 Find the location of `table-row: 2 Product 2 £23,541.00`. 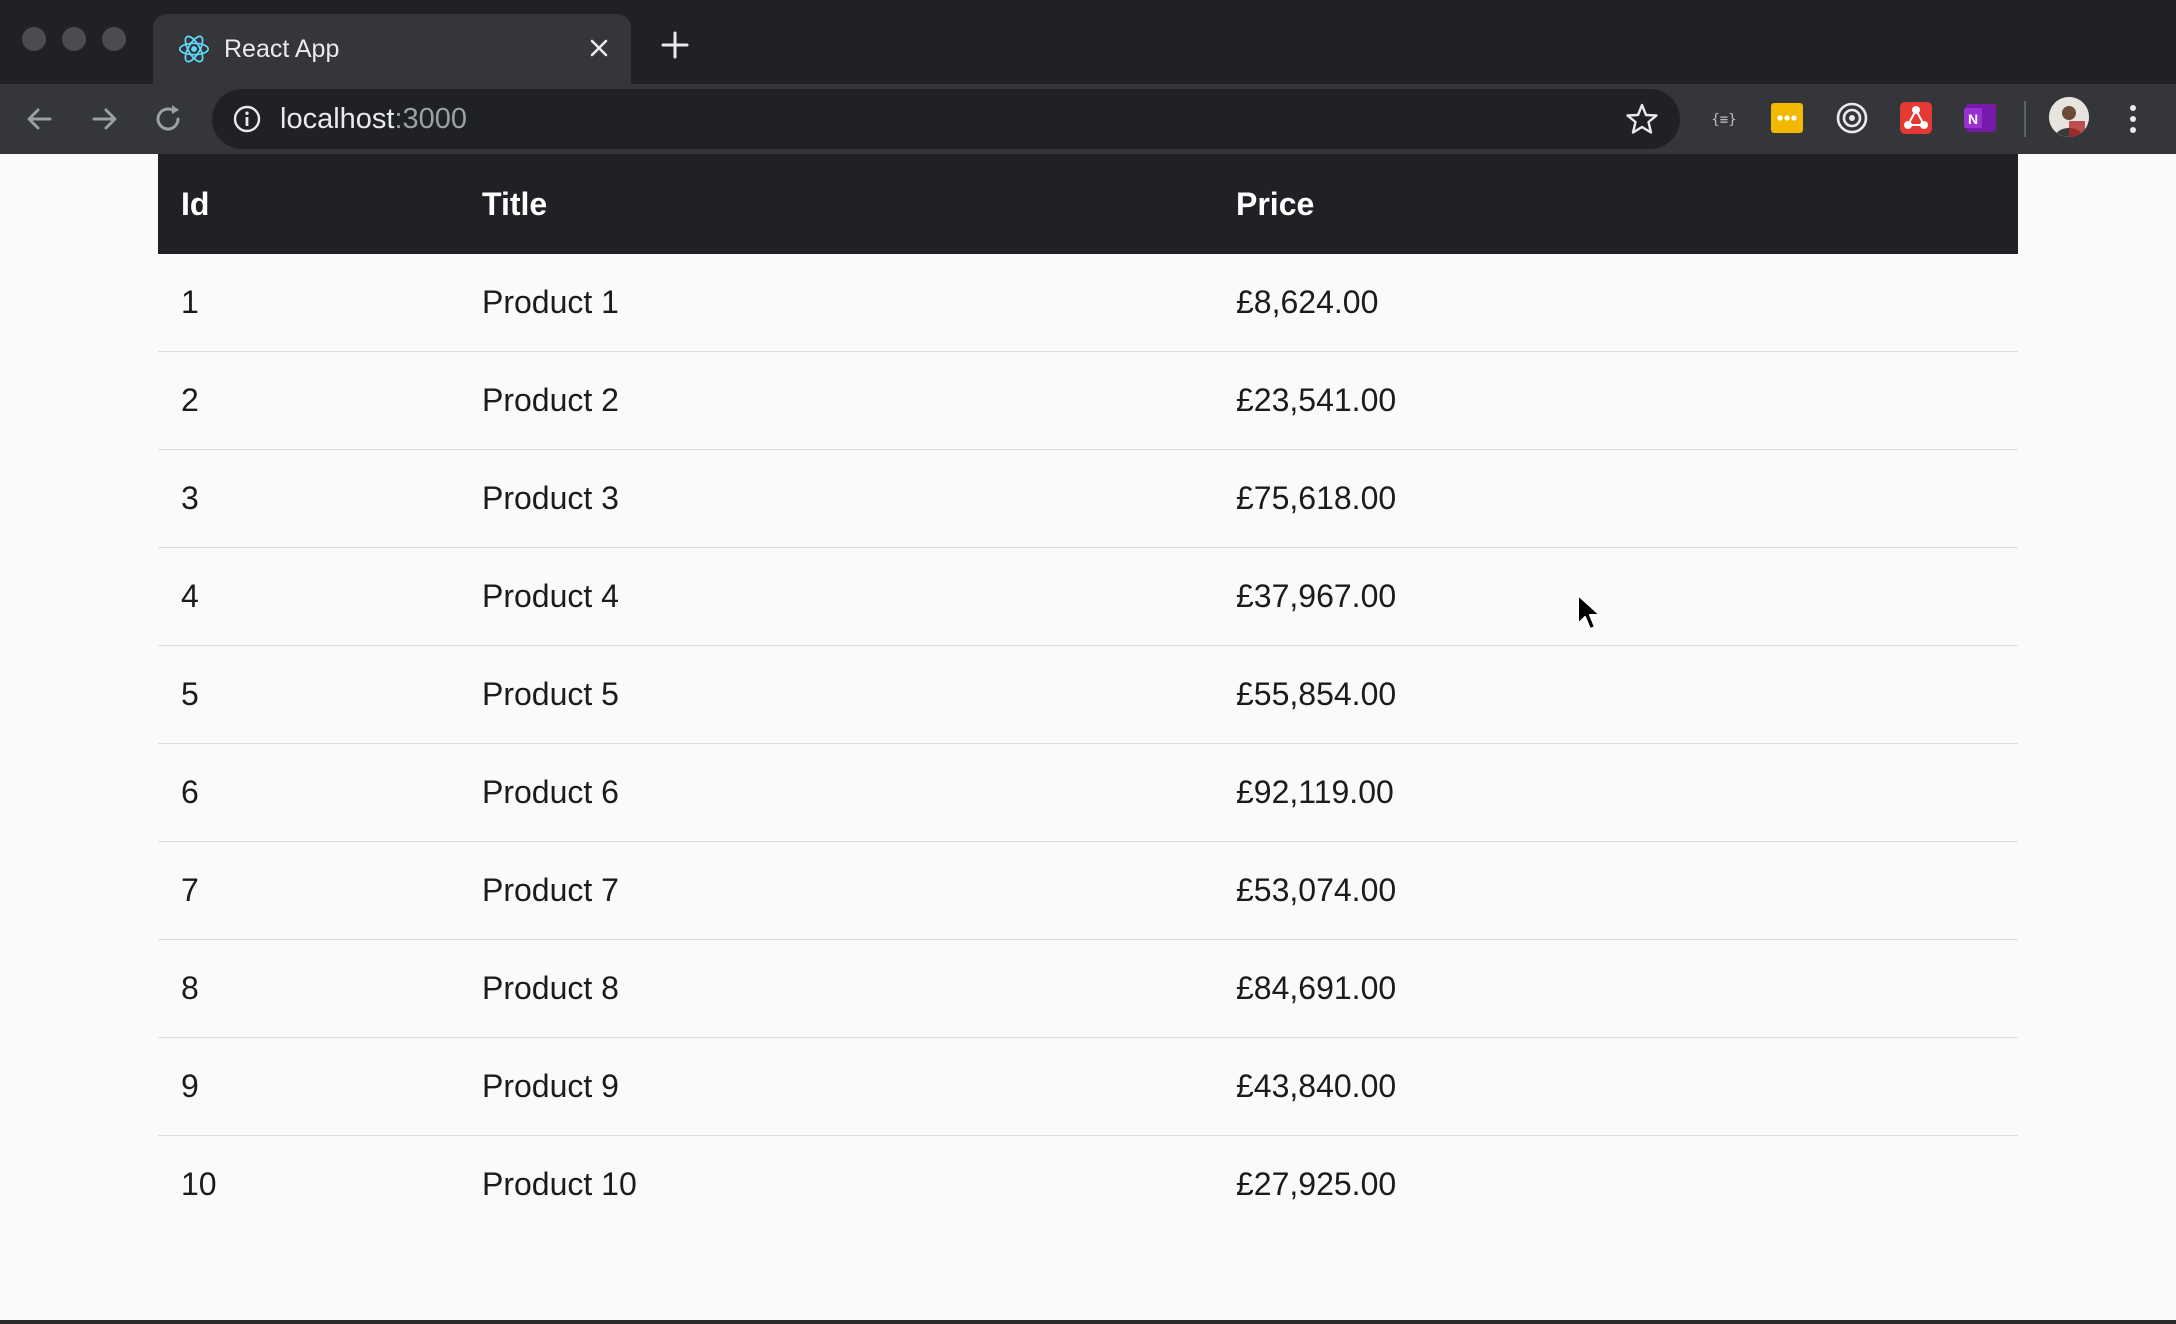

table-row: 2 Product 2 £23,541.00 is located at coordinates (1088, 400).